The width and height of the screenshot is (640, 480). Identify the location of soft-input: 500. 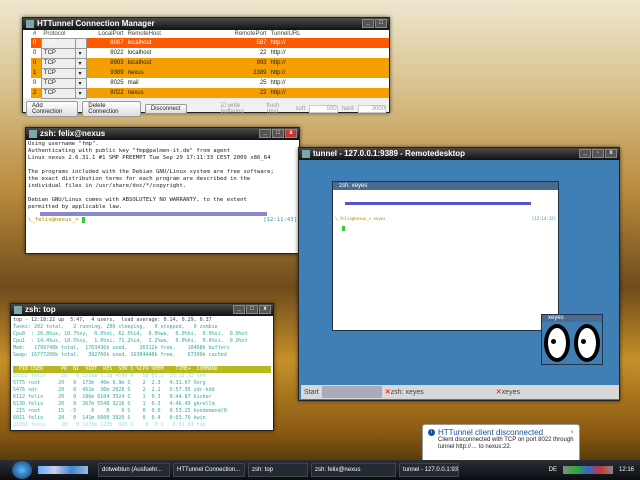
(323, 108).